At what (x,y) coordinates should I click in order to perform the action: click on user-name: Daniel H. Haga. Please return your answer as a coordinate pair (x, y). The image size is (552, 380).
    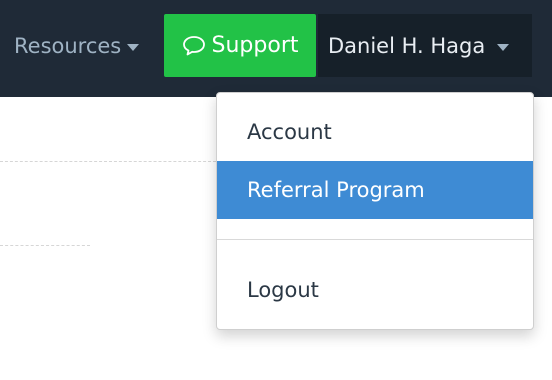
    Looking at the image, I should click on (407, 45).